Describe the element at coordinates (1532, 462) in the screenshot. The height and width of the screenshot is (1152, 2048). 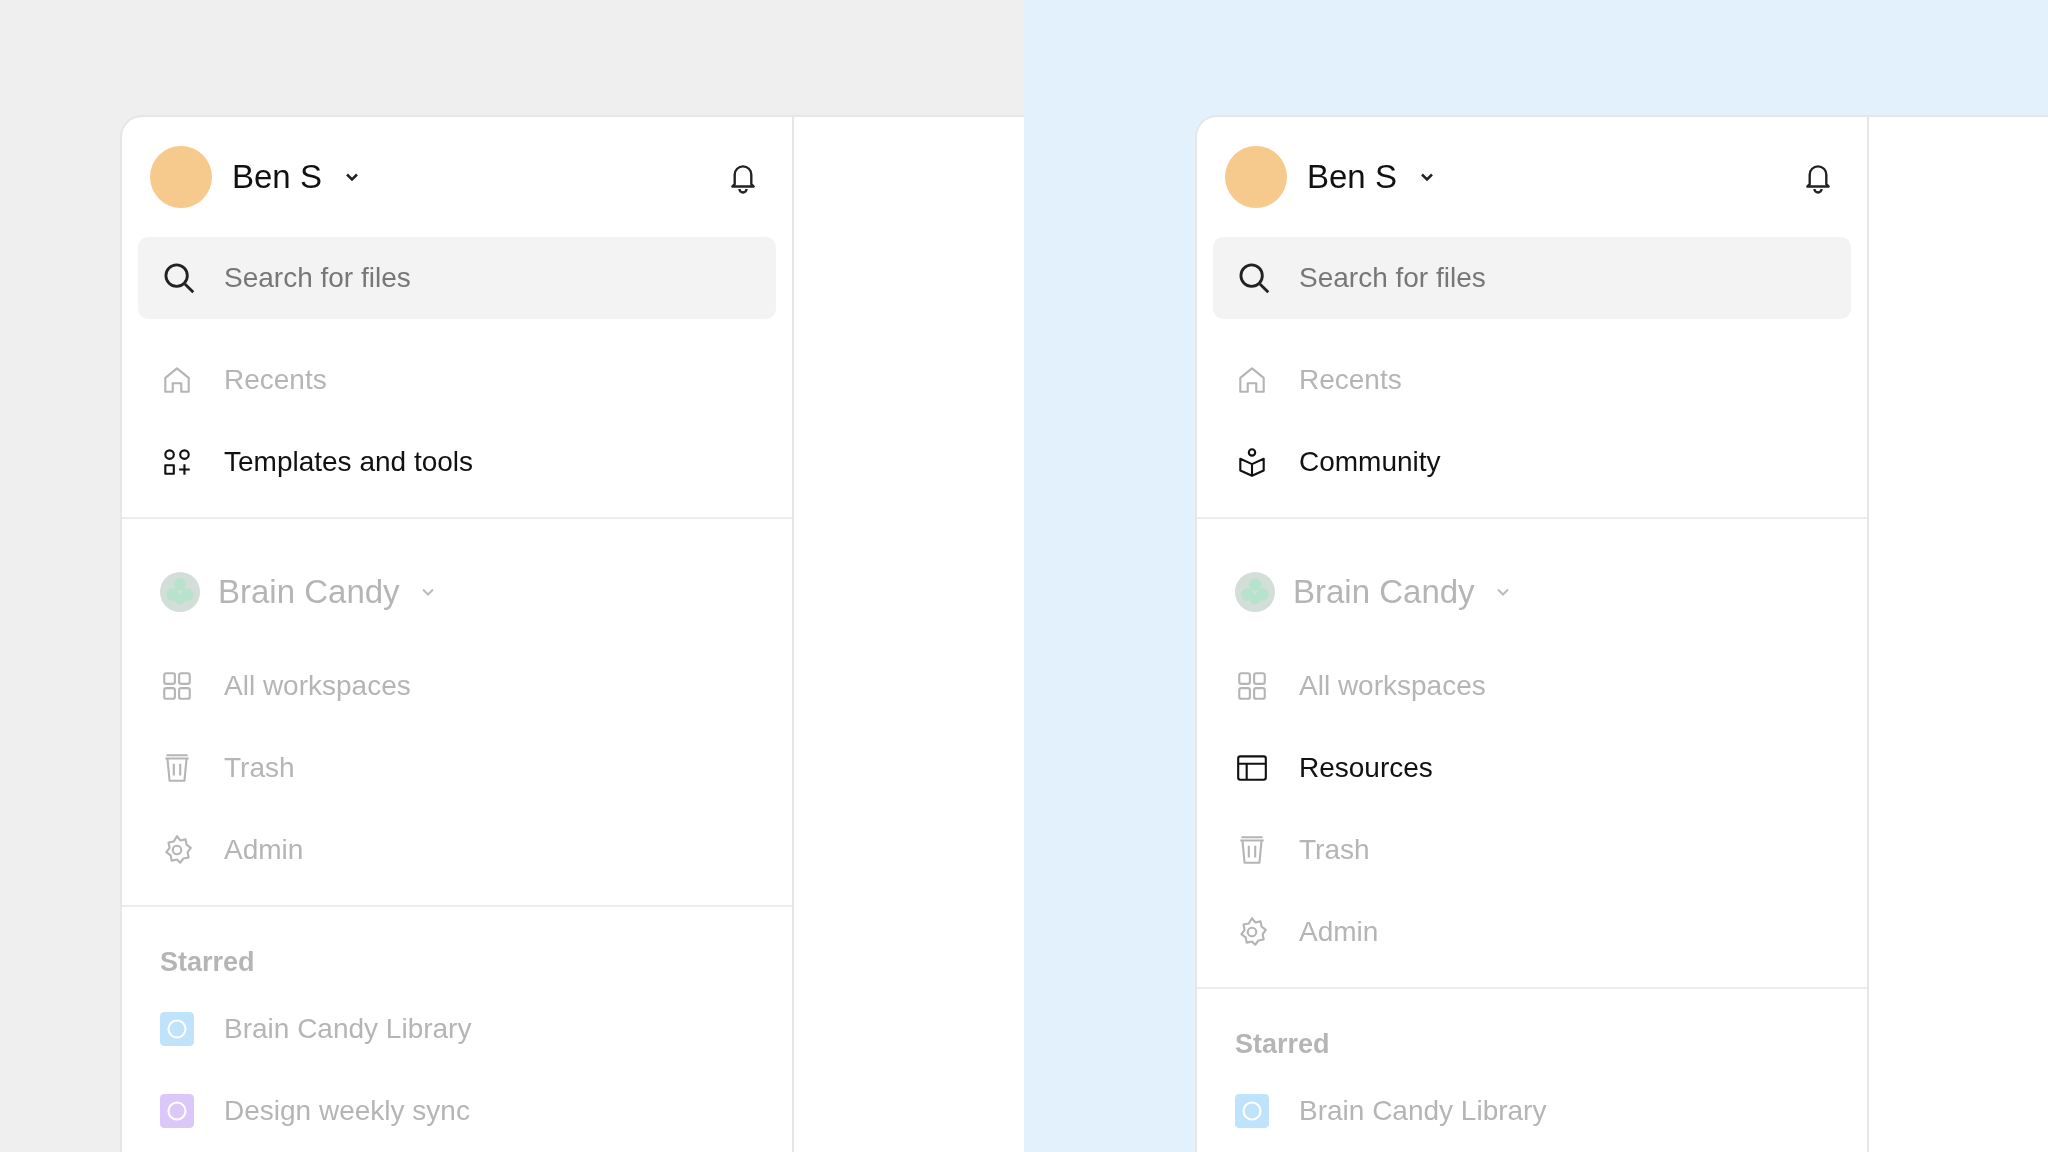
I see `nav-item: Community` at that location.